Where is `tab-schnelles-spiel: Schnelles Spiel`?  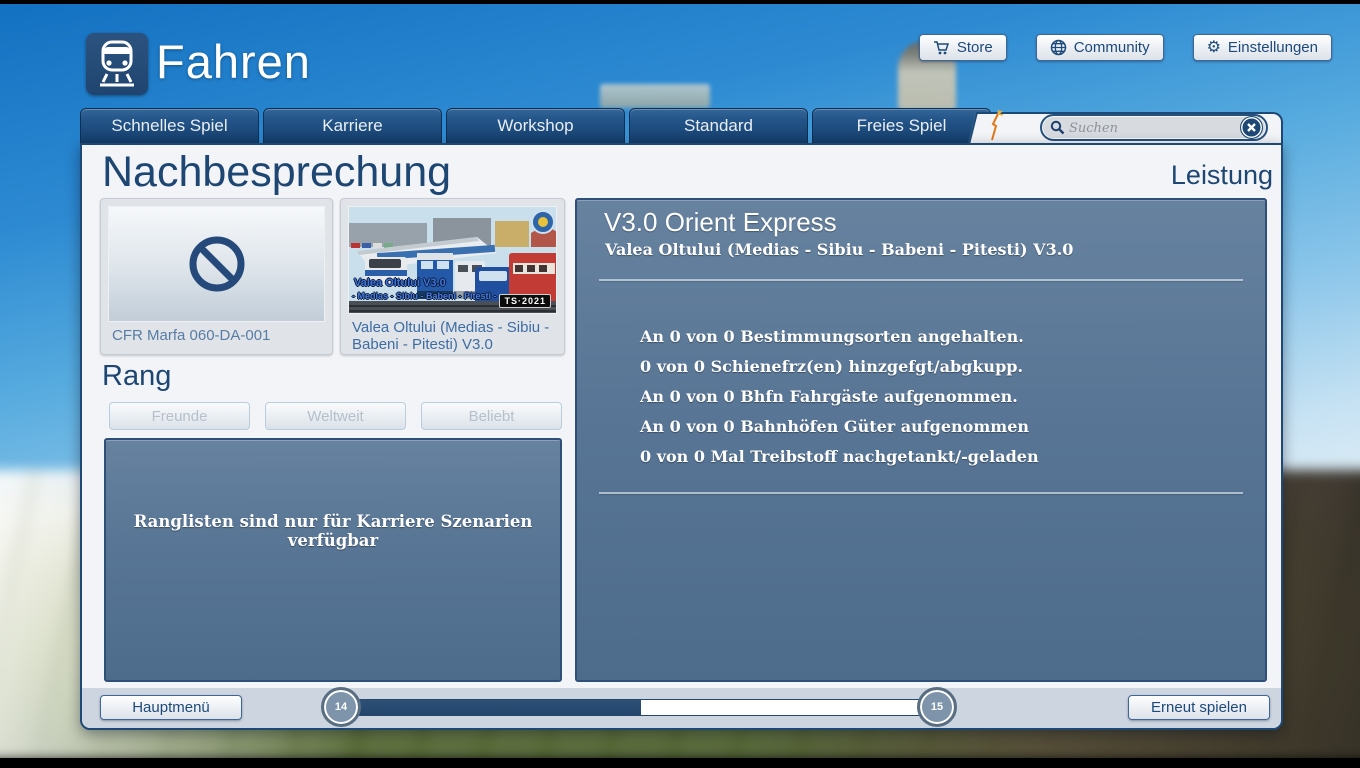
tab-schnelles-spiel: Schnelles Spiel is located at coordinates (169, 125).